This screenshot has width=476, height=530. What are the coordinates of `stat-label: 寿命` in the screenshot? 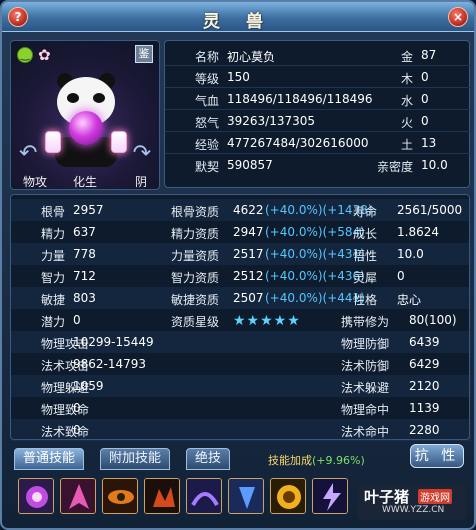 It's located at (365, 212).